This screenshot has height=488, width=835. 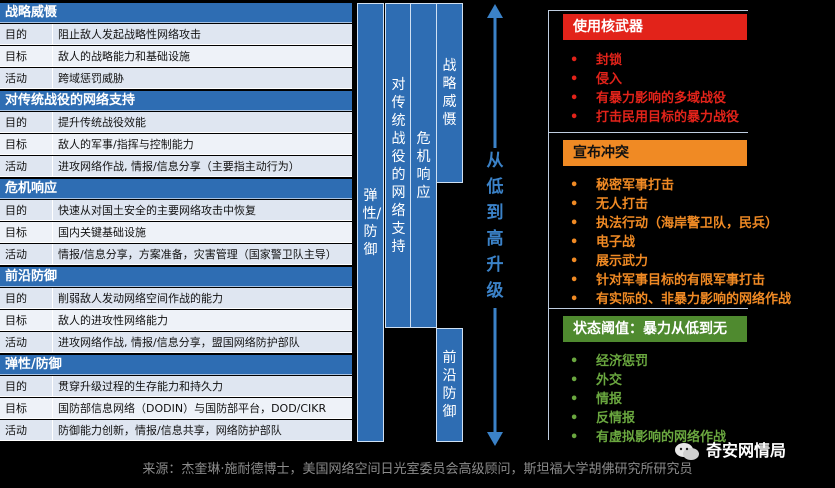 I want to click on level-list-nuclear: • 封锁 • 侵入 • 有暴力影响的多域战役 • 打击民用目标的暴力战役, so click(x=653, y=89).